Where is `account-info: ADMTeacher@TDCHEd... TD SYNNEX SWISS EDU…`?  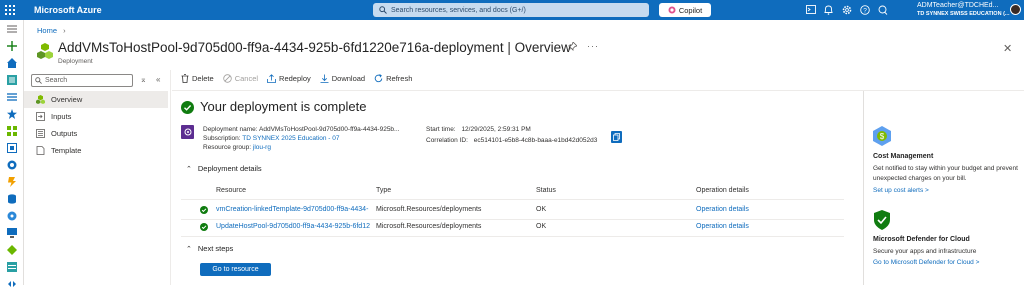
account-info: ADMTeacher@TDCHEd... TD SYNNEX SWISS EDU… is located at coordinates (963, 10).